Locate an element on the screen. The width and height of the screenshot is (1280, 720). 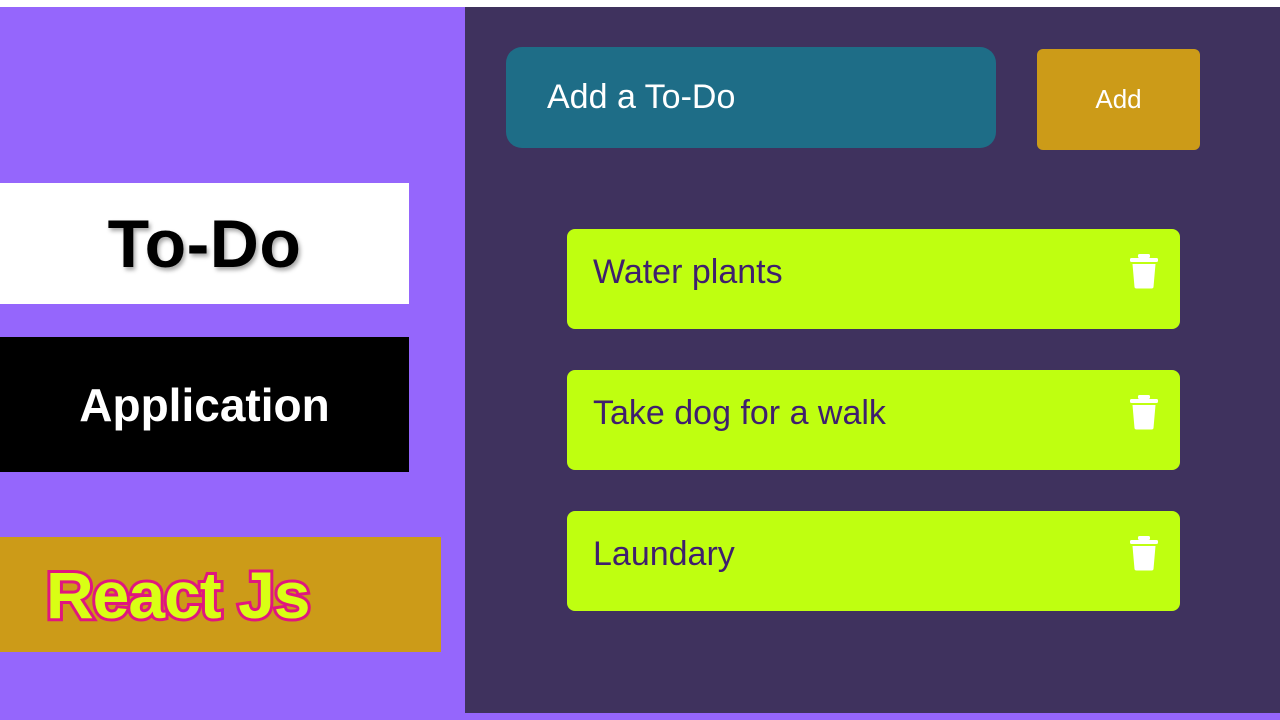
todo-item: Laundary is located at coordinates (873, 561).